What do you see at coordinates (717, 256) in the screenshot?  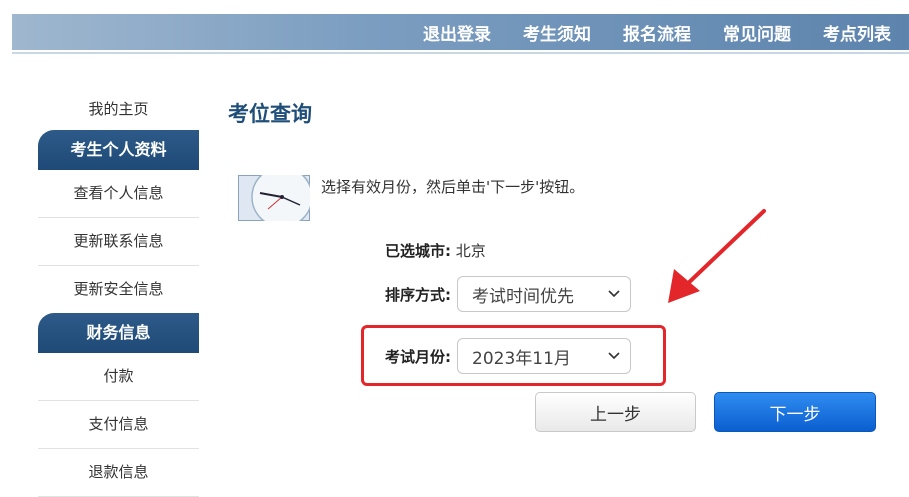 I see `red-arrow-annotation` at bounding box center [717, 256].